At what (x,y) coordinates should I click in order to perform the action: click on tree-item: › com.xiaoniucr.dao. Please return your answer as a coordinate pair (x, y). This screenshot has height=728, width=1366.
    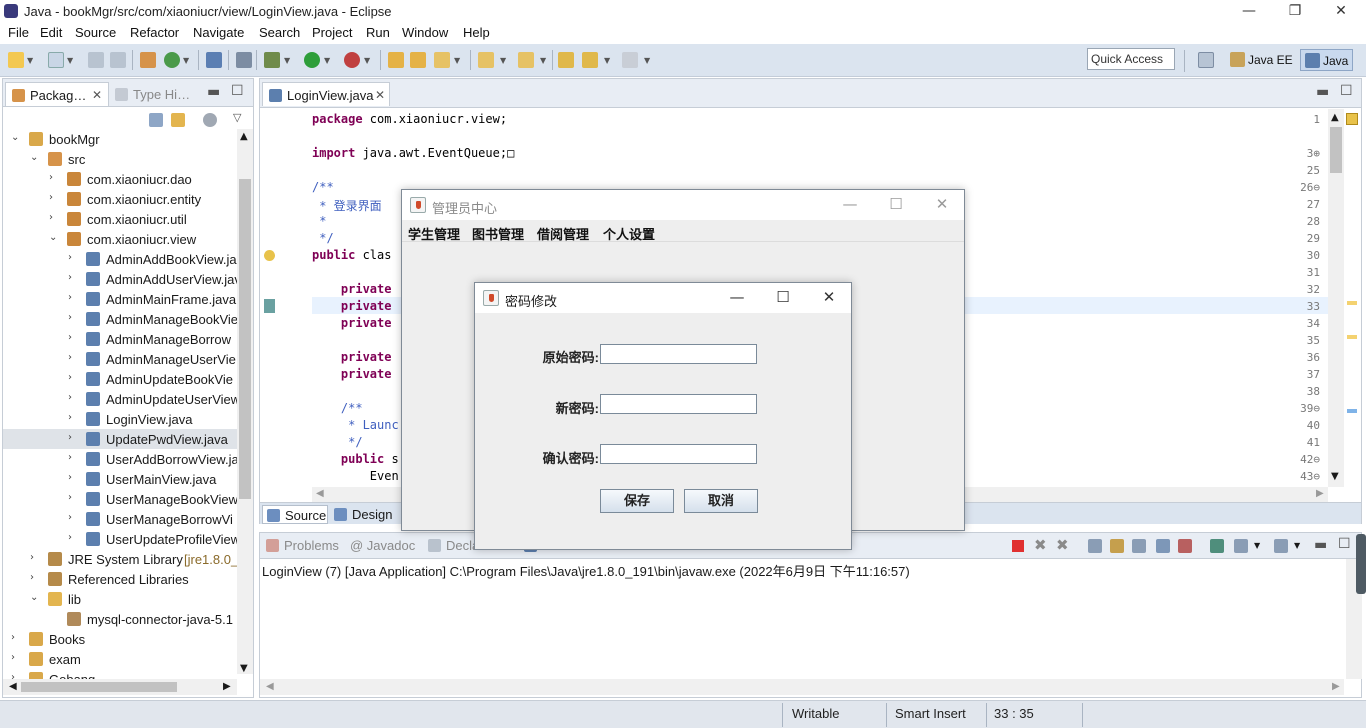
    Looking at the image, I should click on (120, 179).